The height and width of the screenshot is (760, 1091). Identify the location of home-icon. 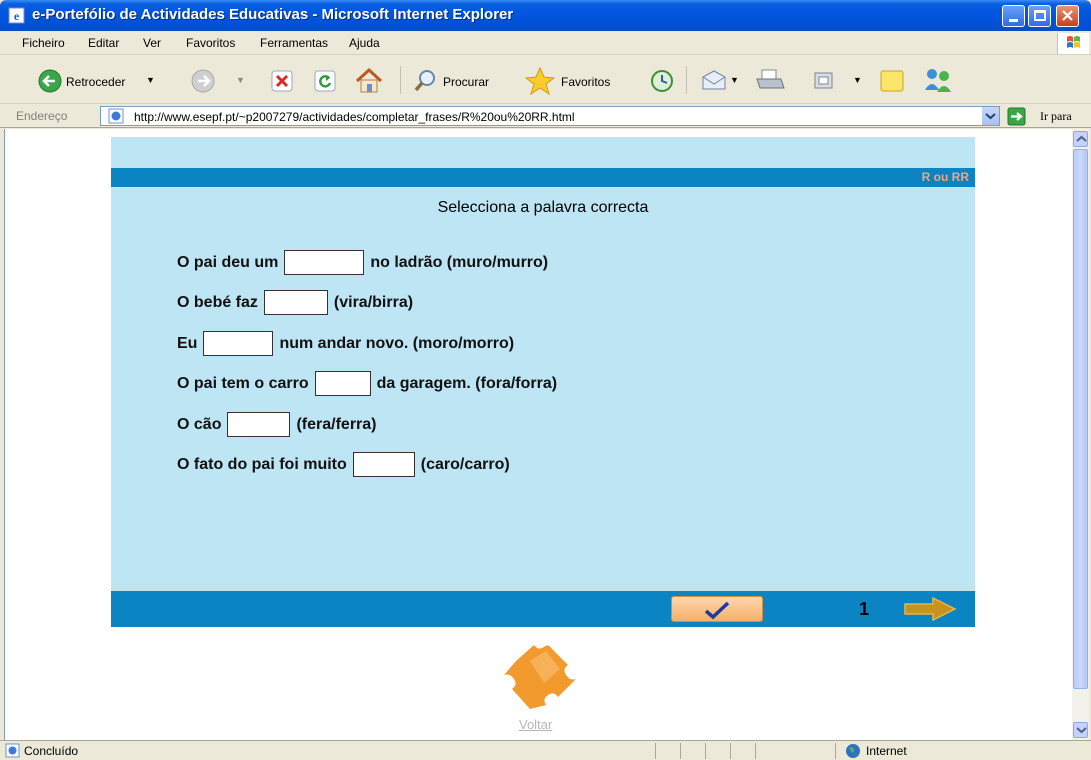
(369, 80).